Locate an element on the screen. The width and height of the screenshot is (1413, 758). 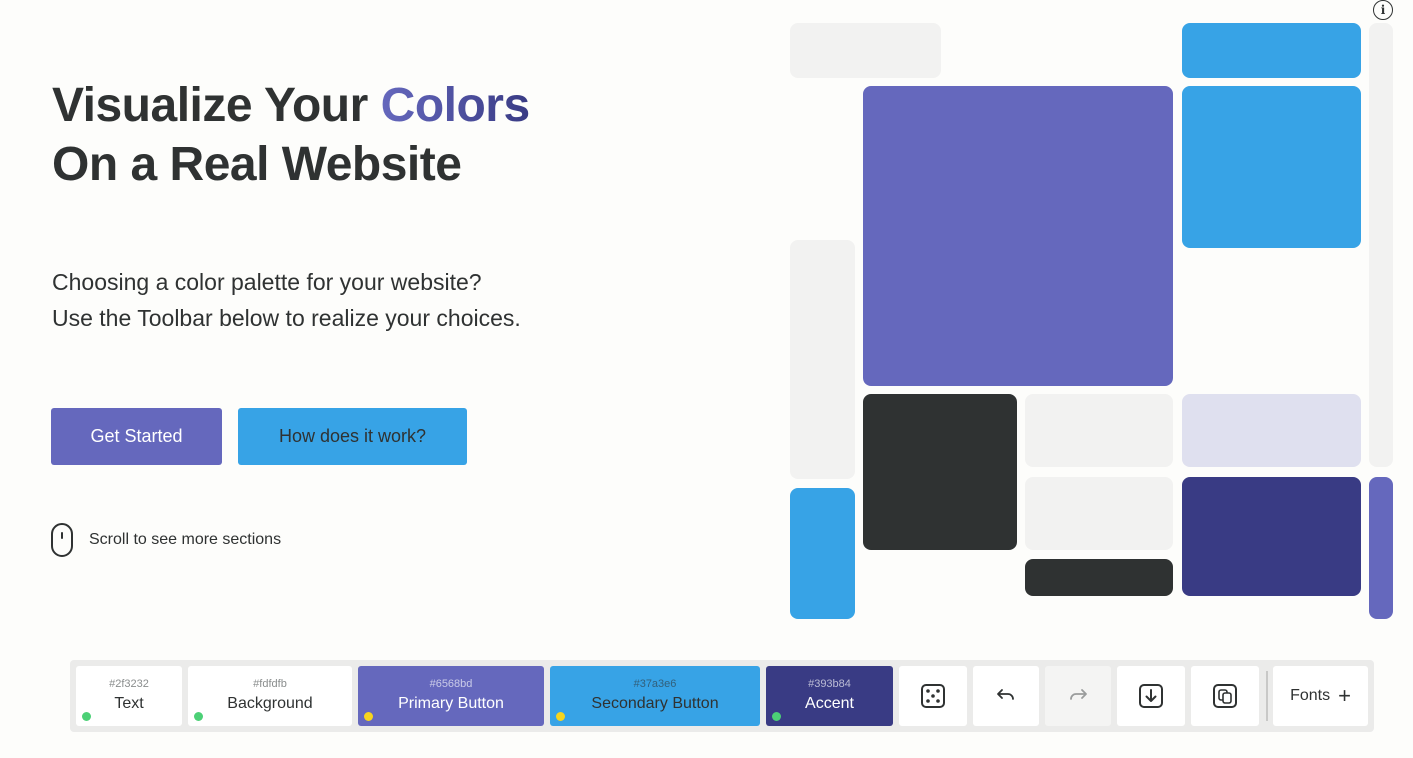
swatch-accent-hex: #393b84 is located at coordinates (829, 684).